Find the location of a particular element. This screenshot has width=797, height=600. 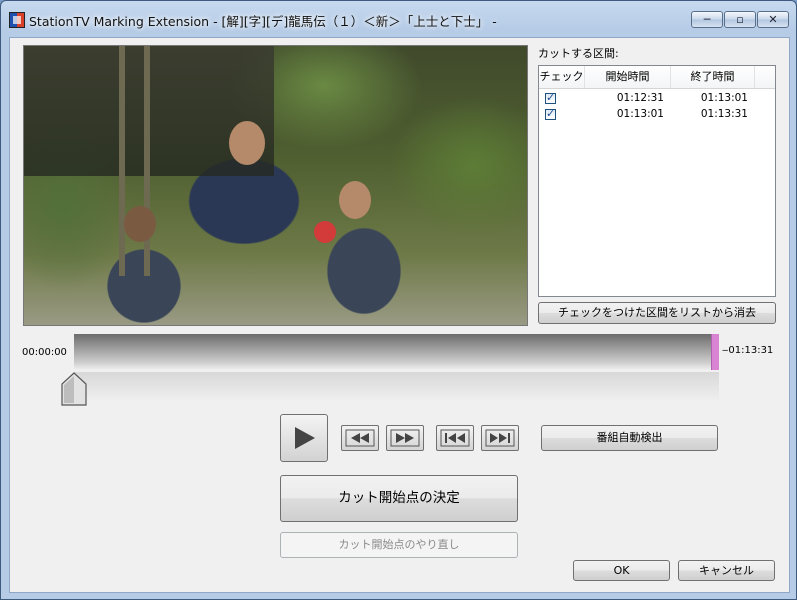

timeline-reflection is located at coordinates (396, 387).